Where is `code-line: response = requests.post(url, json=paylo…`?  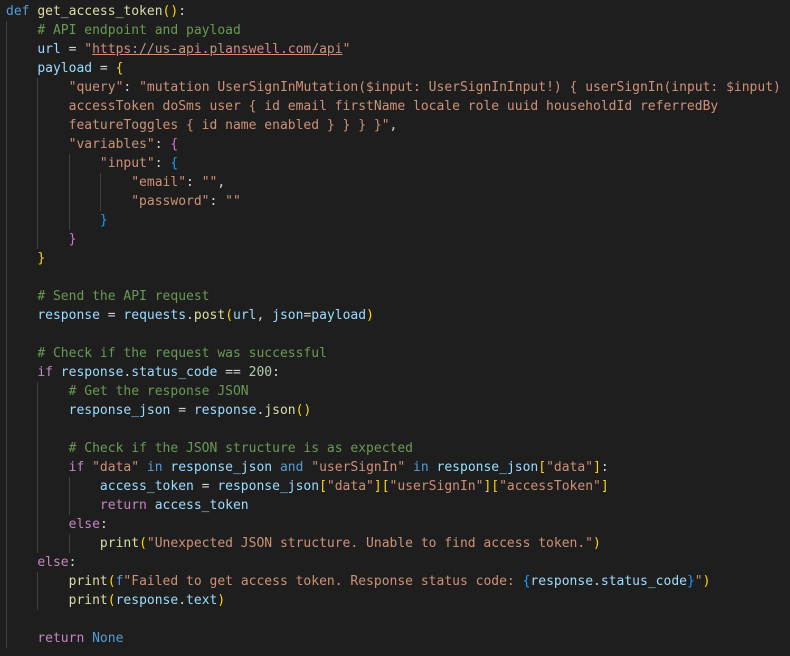
code-line: response = requests.post(url, json=paylo… is located at coordinates (398, 315).